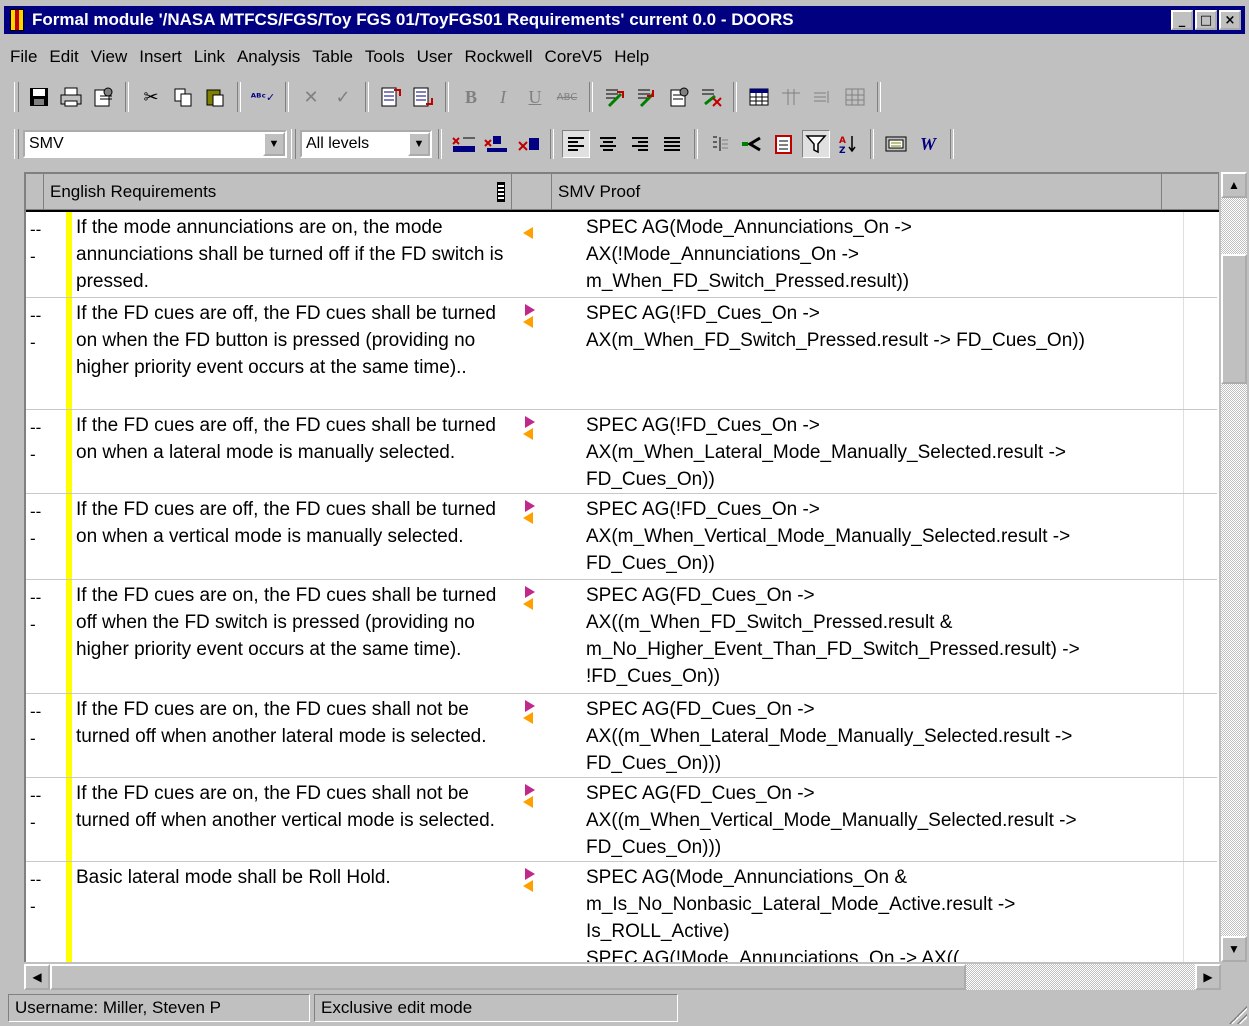 This screenshot has width=1249, height=1026. Describe the element at coordinates (1234, 567) in the screenshot. I see `vertical-scrollbar: ▲ ▼` at that location.